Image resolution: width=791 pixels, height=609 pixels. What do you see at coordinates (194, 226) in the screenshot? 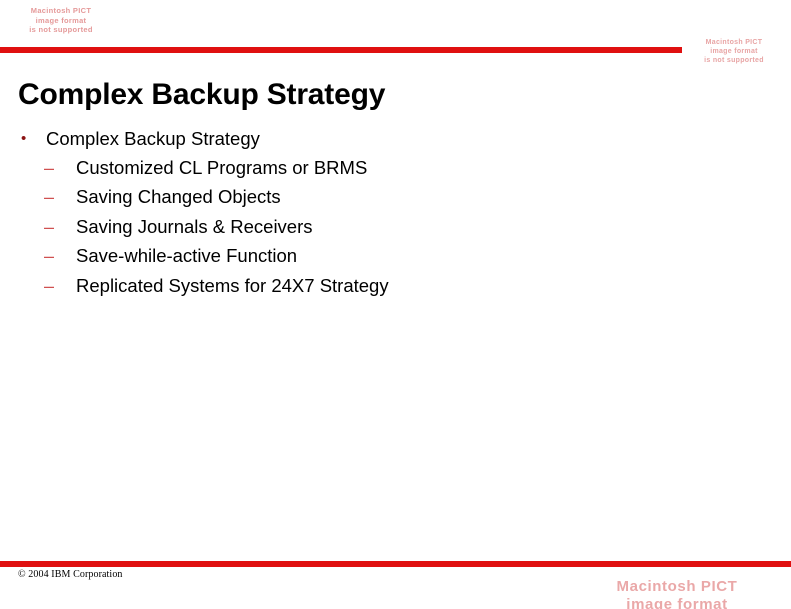
I see `bullet-level2-label: Saving Journals & Receivers` at bounding box center [194, 226].